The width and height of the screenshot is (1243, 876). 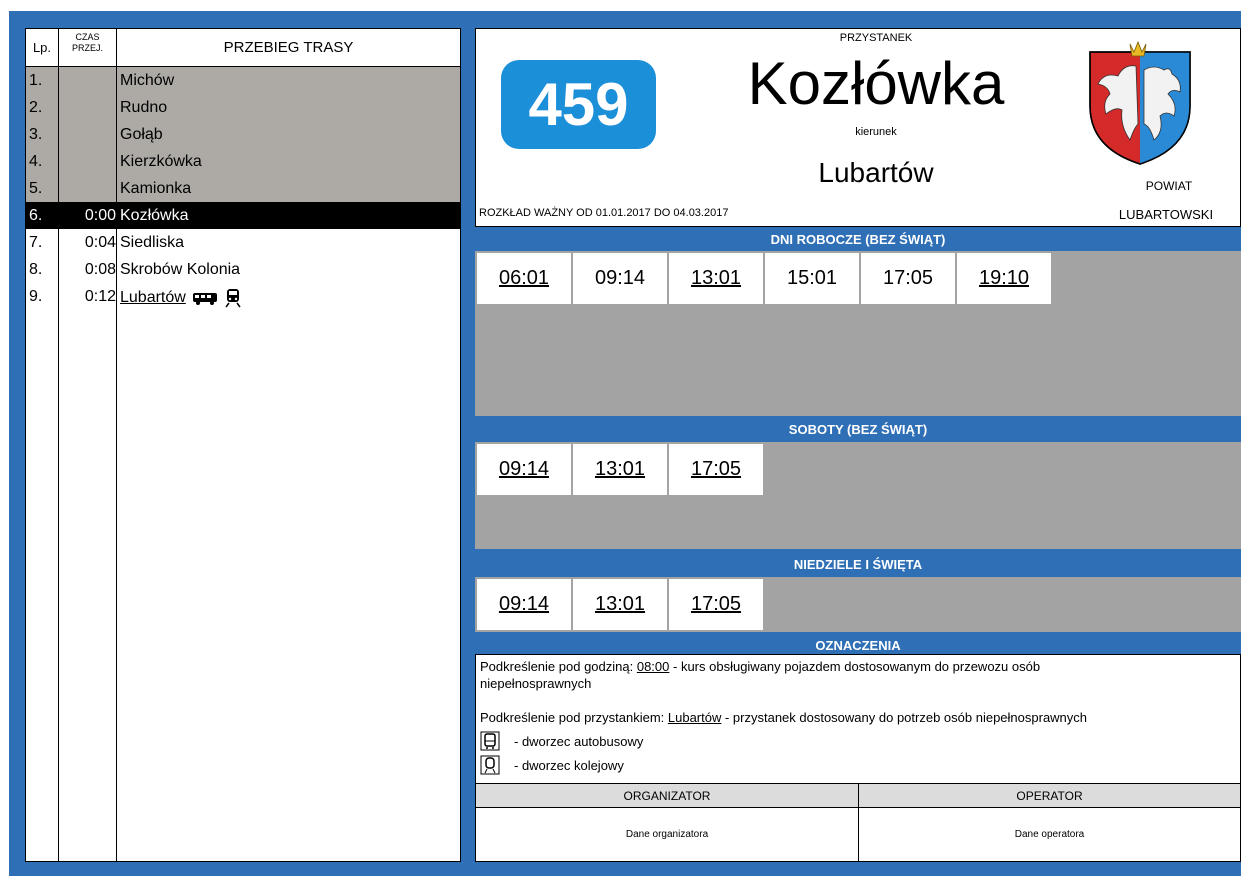 I want to click on stop-label: PRZYSTANEK, so click(x=876, y=38).